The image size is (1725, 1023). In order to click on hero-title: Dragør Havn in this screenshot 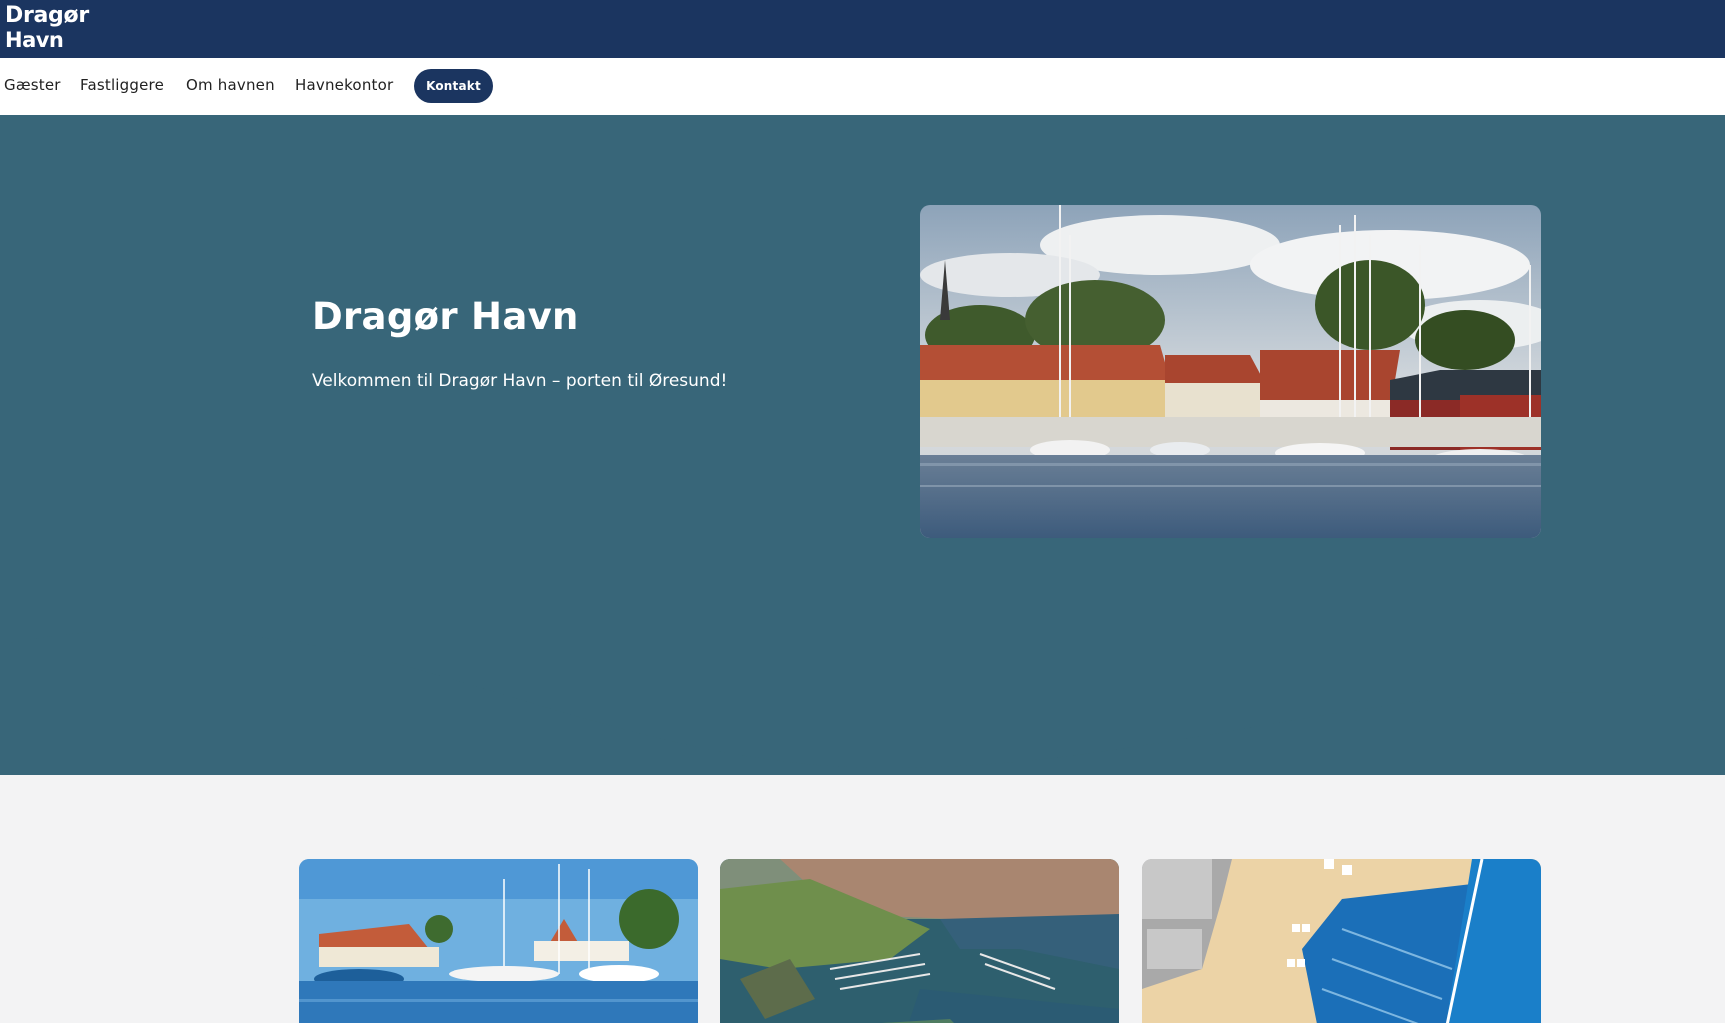, I will do `click(445, 316)`.